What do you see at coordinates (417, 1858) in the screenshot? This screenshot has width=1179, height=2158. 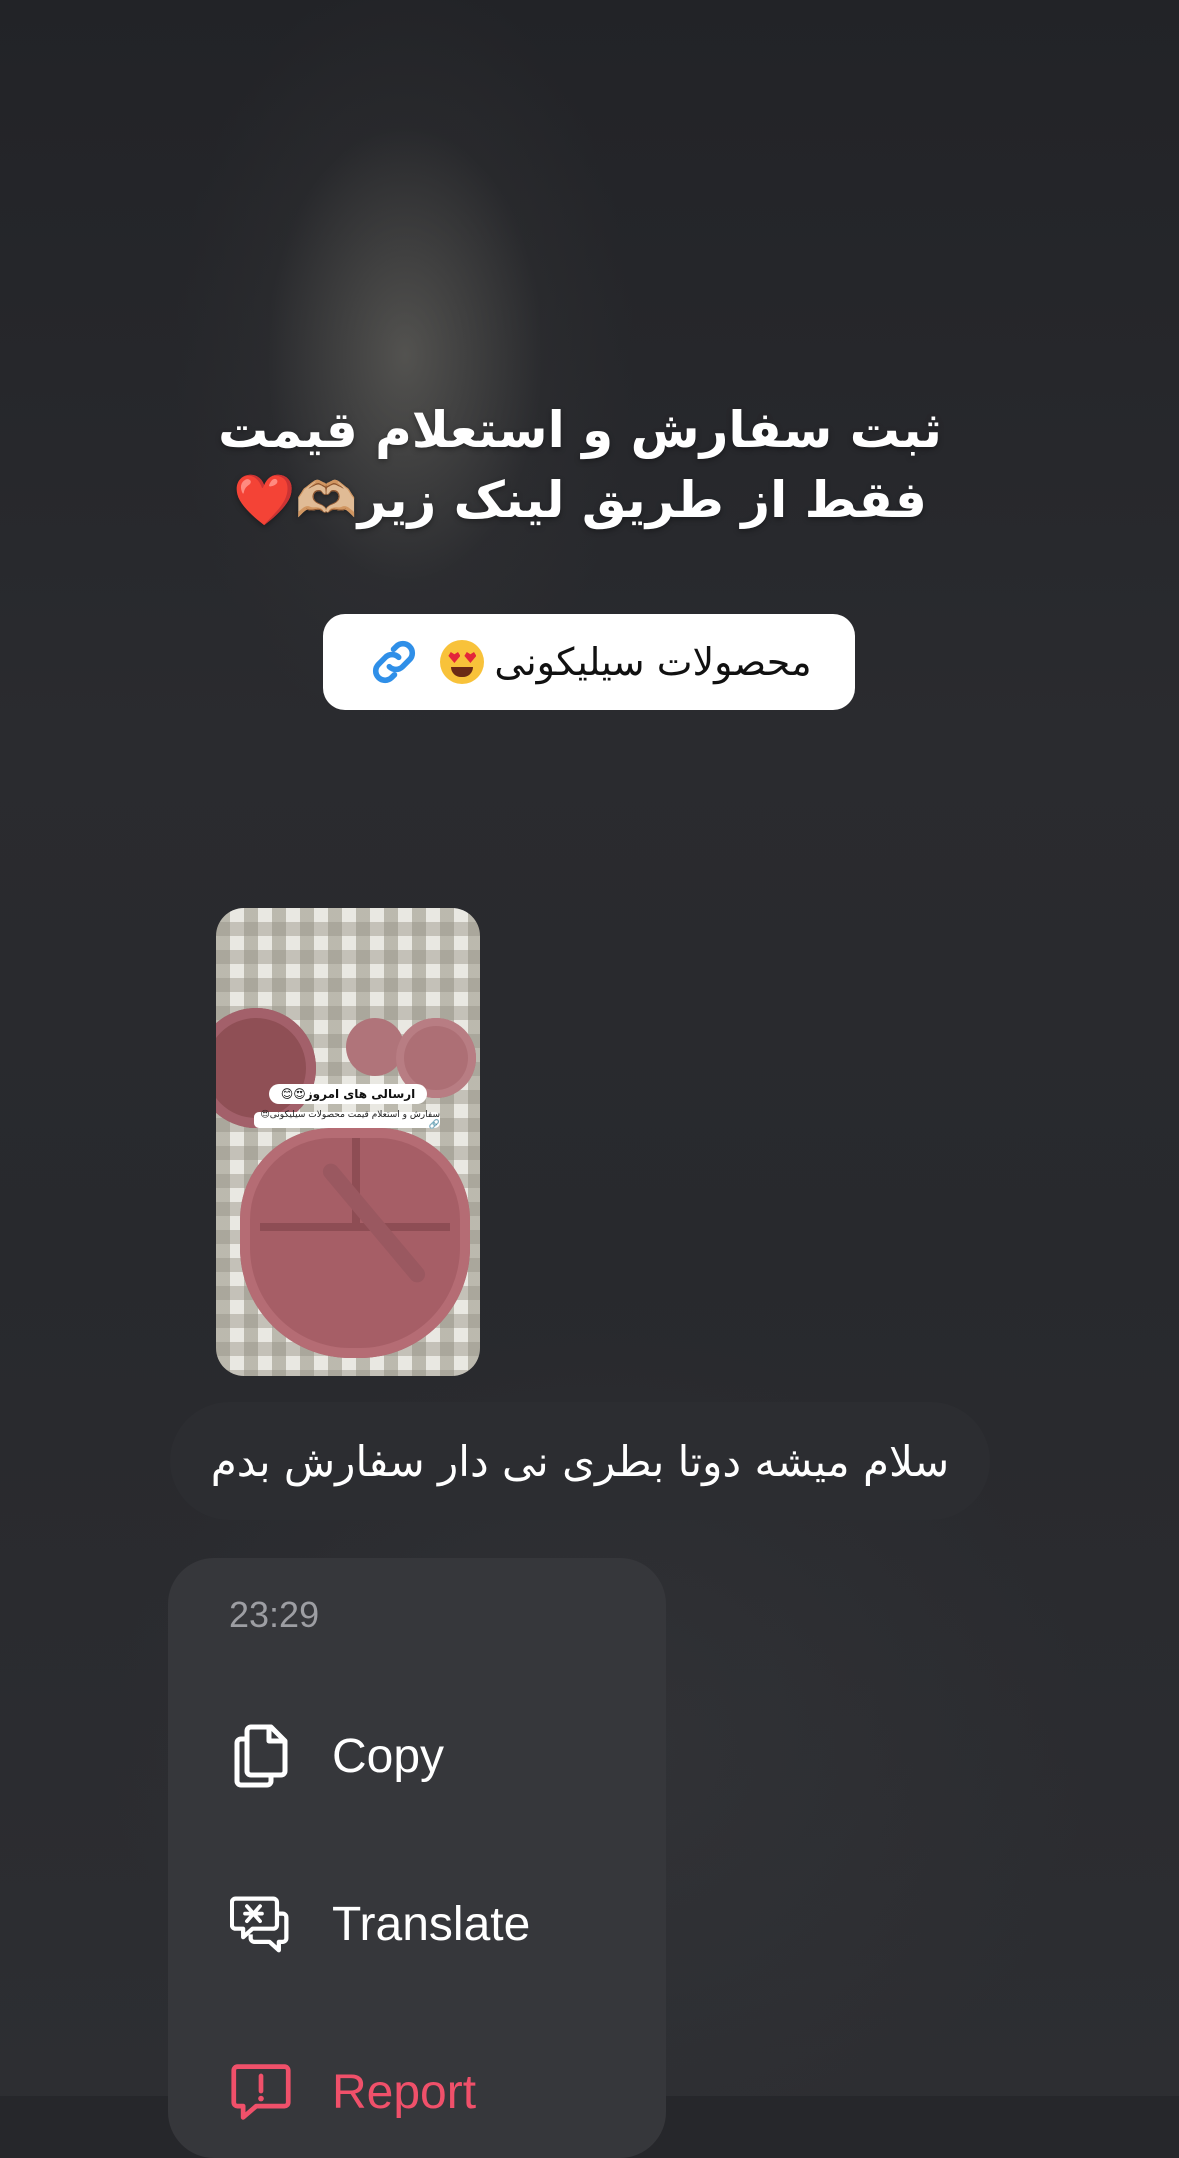 I see `message-context-menu: 23:29 Copy Translate Report` at bounding box center [417, 1858].